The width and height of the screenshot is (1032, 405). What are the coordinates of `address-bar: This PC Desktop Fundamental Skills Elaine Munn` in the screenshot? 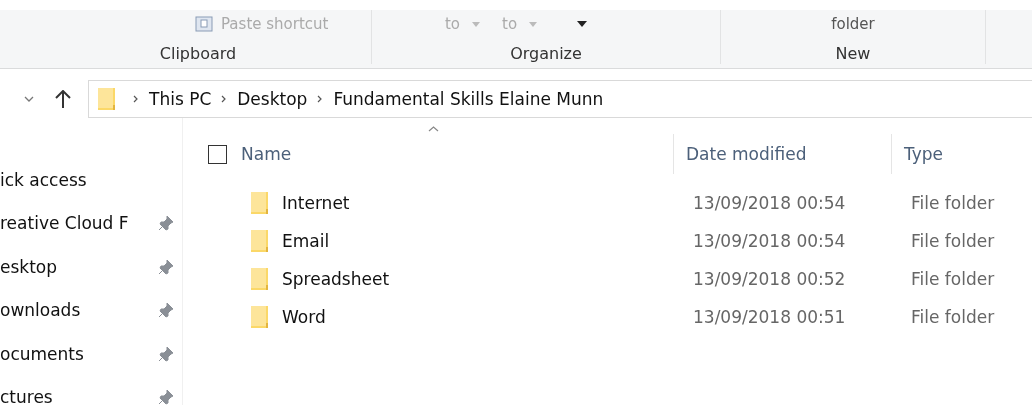 It's located at (560, 99).